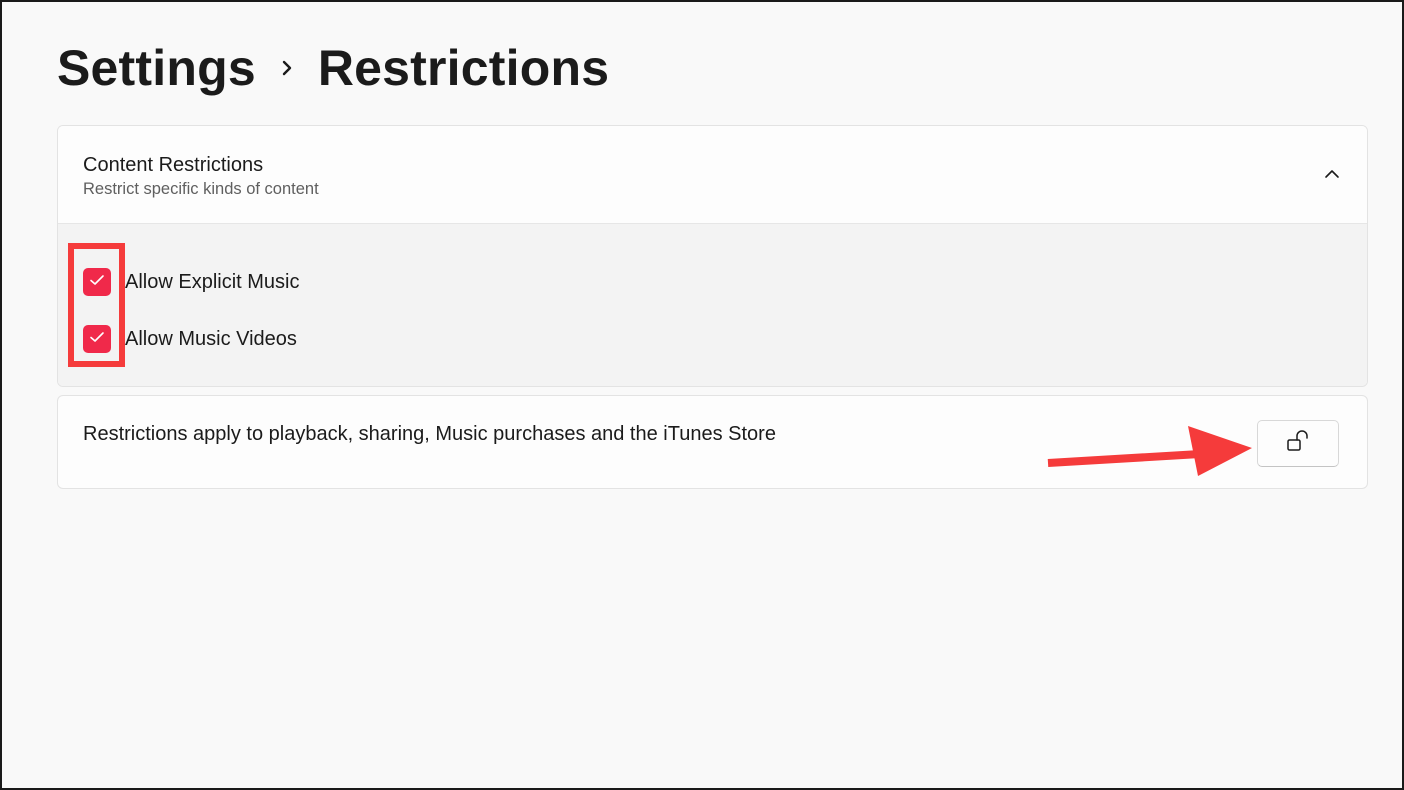 This screenshot has width=1404, height=790. I want to click on content-restrictions-title: Content Restrictions, so click(173, 165).